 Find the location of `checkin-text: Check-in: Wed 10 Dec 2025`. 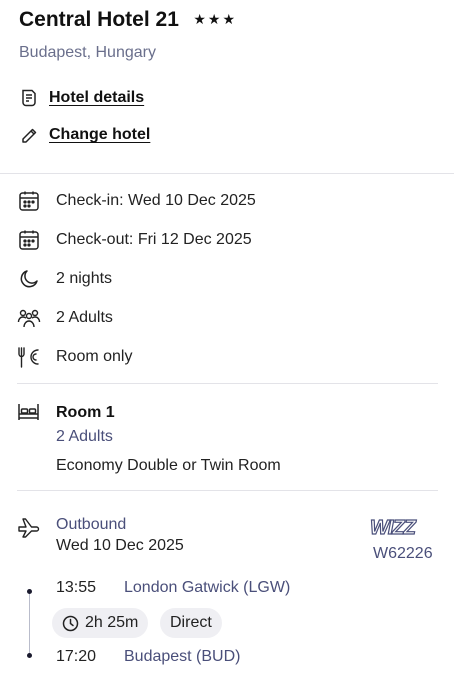

checkin-text: Check-in: Wed 10 Dec 2025 is located at coordinates (156, 200).